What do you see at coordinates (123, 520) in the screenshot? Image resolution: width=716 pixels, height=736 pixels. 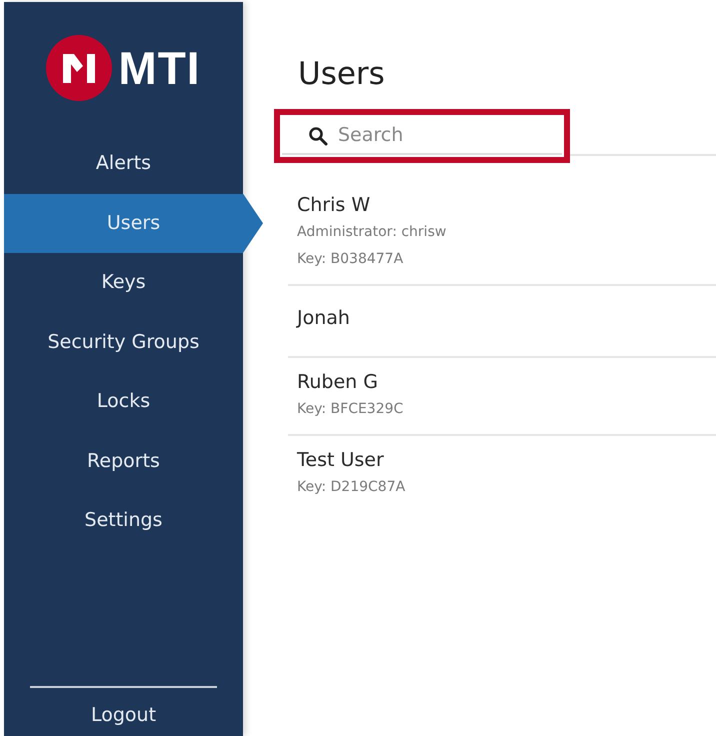 I see `nav-item: Settings` at bounding box center [123, 520].